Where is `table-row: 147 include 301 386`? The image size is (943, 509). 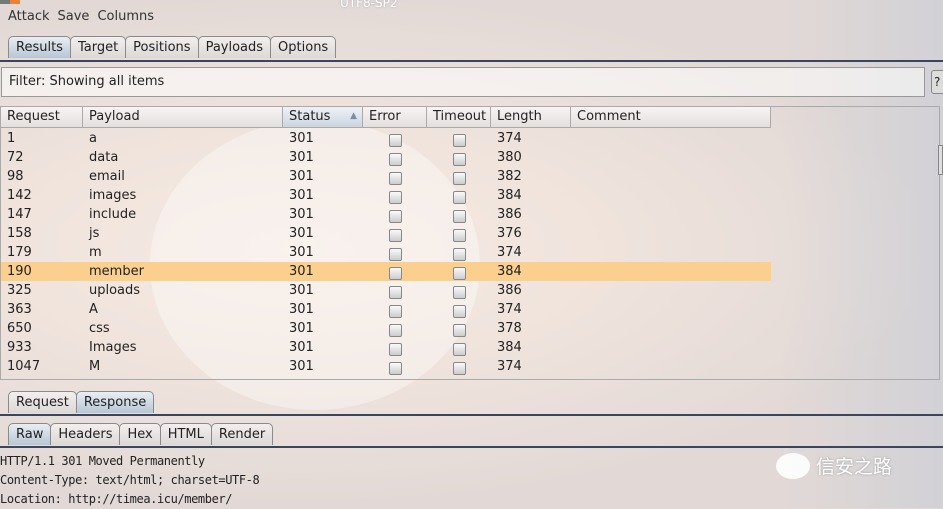 table-row: 147 include 301 386 is located at coordinates (386, 214).